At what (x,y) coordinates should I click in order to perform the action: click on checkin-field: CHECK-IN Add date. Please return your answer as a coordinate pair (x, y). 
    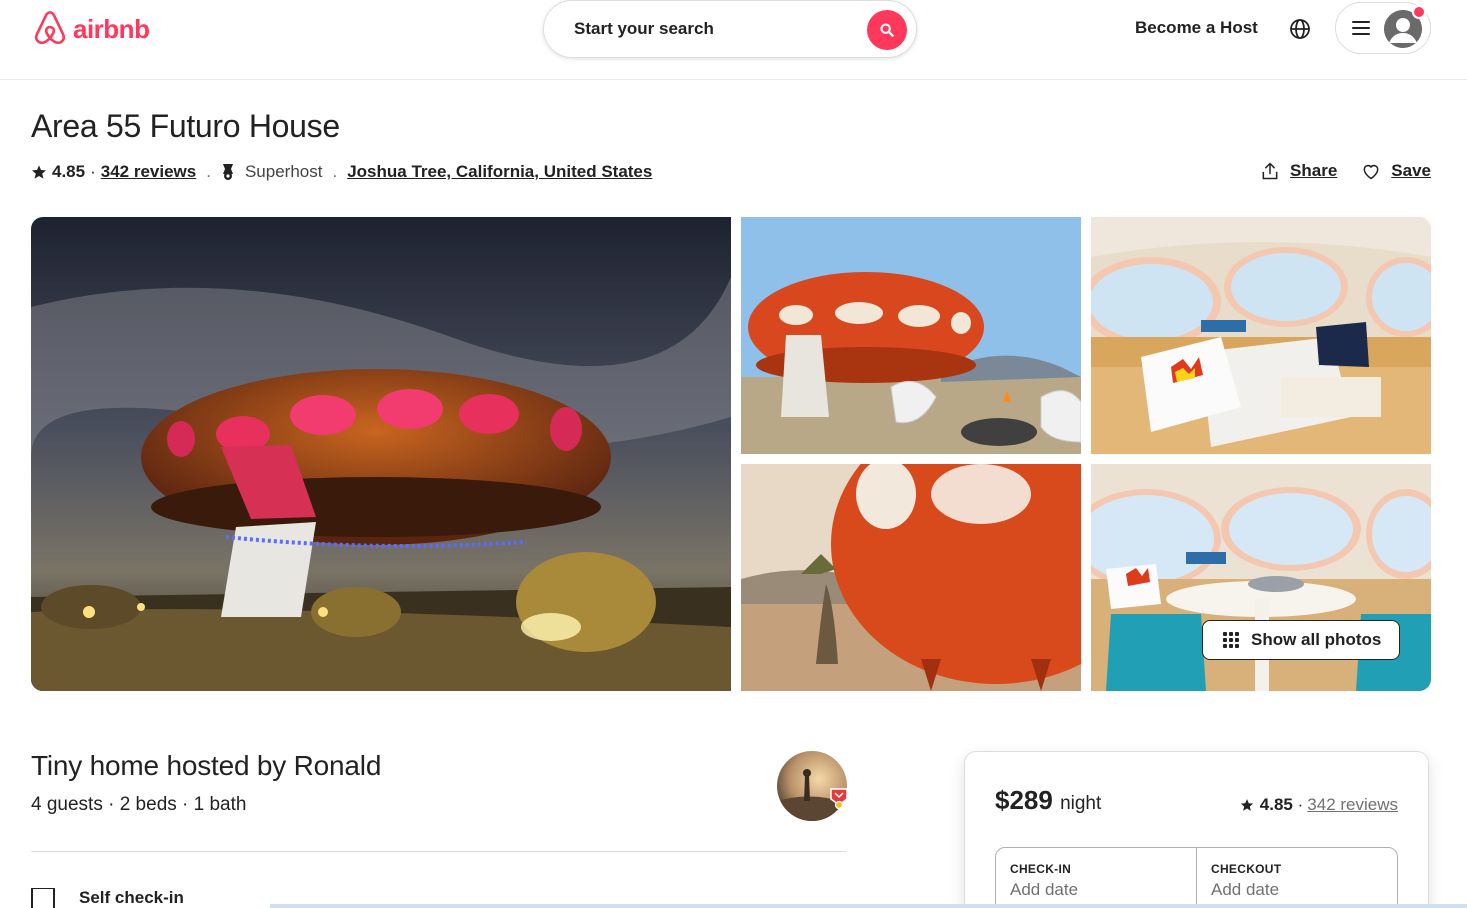
    Looking at the image, I should click on (1096, 878).